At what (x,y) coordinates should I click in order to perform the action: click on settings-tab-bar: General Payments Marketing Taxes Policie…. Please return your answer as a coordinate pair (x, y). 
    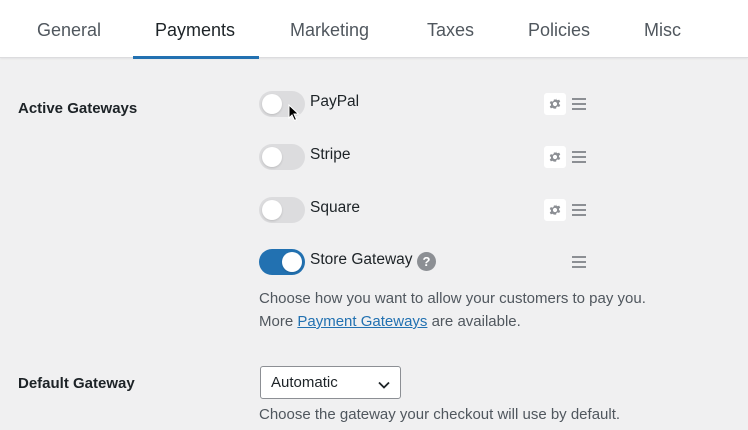
    Looking at the image, I should click on (374, 29).